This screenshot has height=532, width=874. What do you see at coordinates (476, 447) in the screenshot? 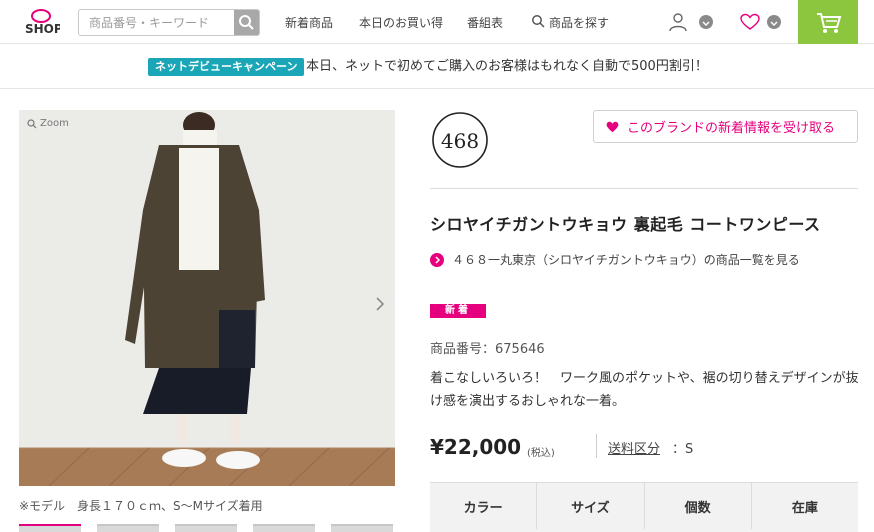
I see `product-price: ¥22,000` at bounding box center [476, 447].